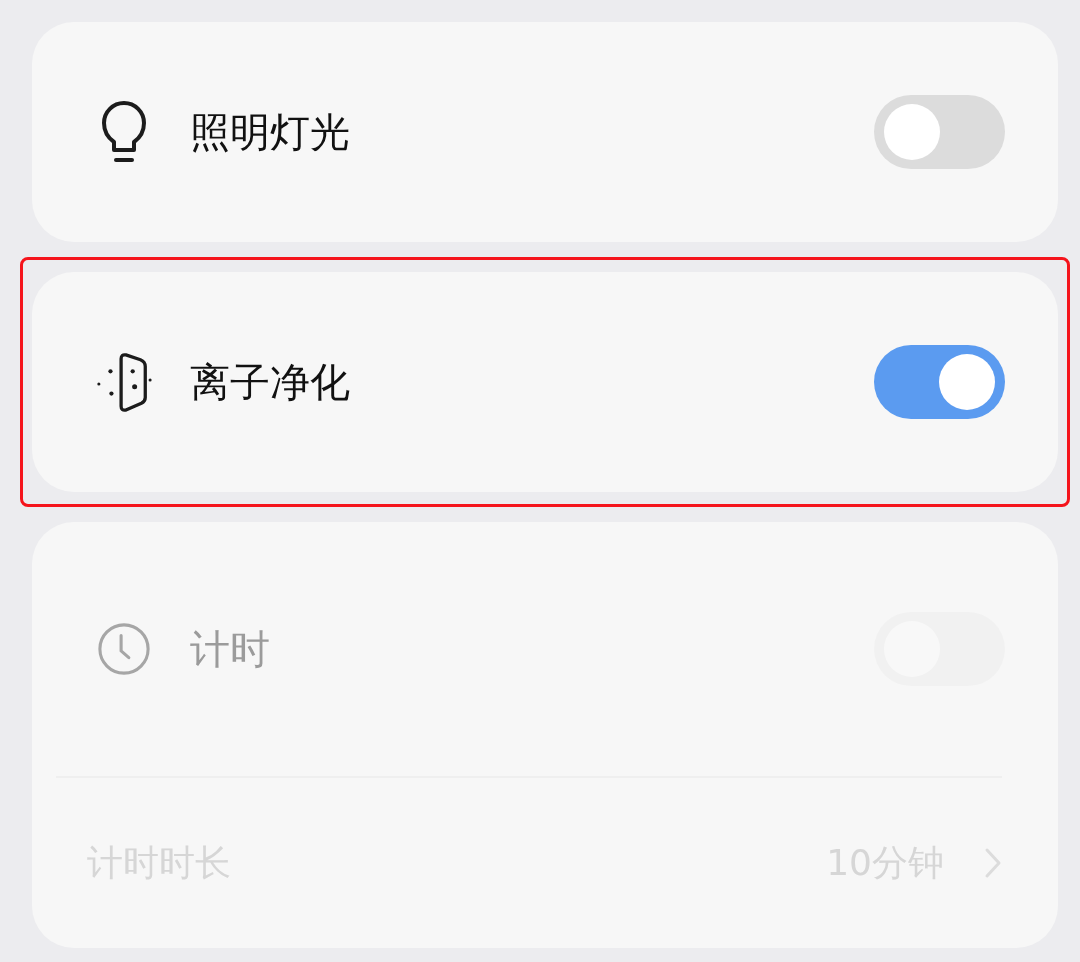  I want to click on clock-icon, so click(124, 649).